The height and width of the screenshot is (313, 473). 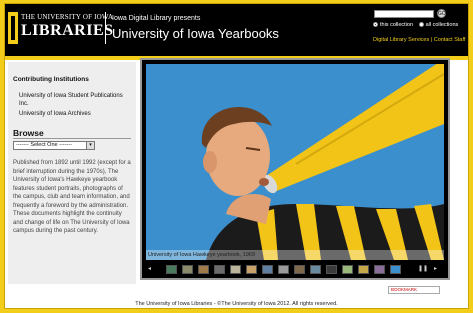 What do you see at coordinates (441, 13) in the screenshot?
I see `search-go-button: GO` at bounding box center [441, 13].